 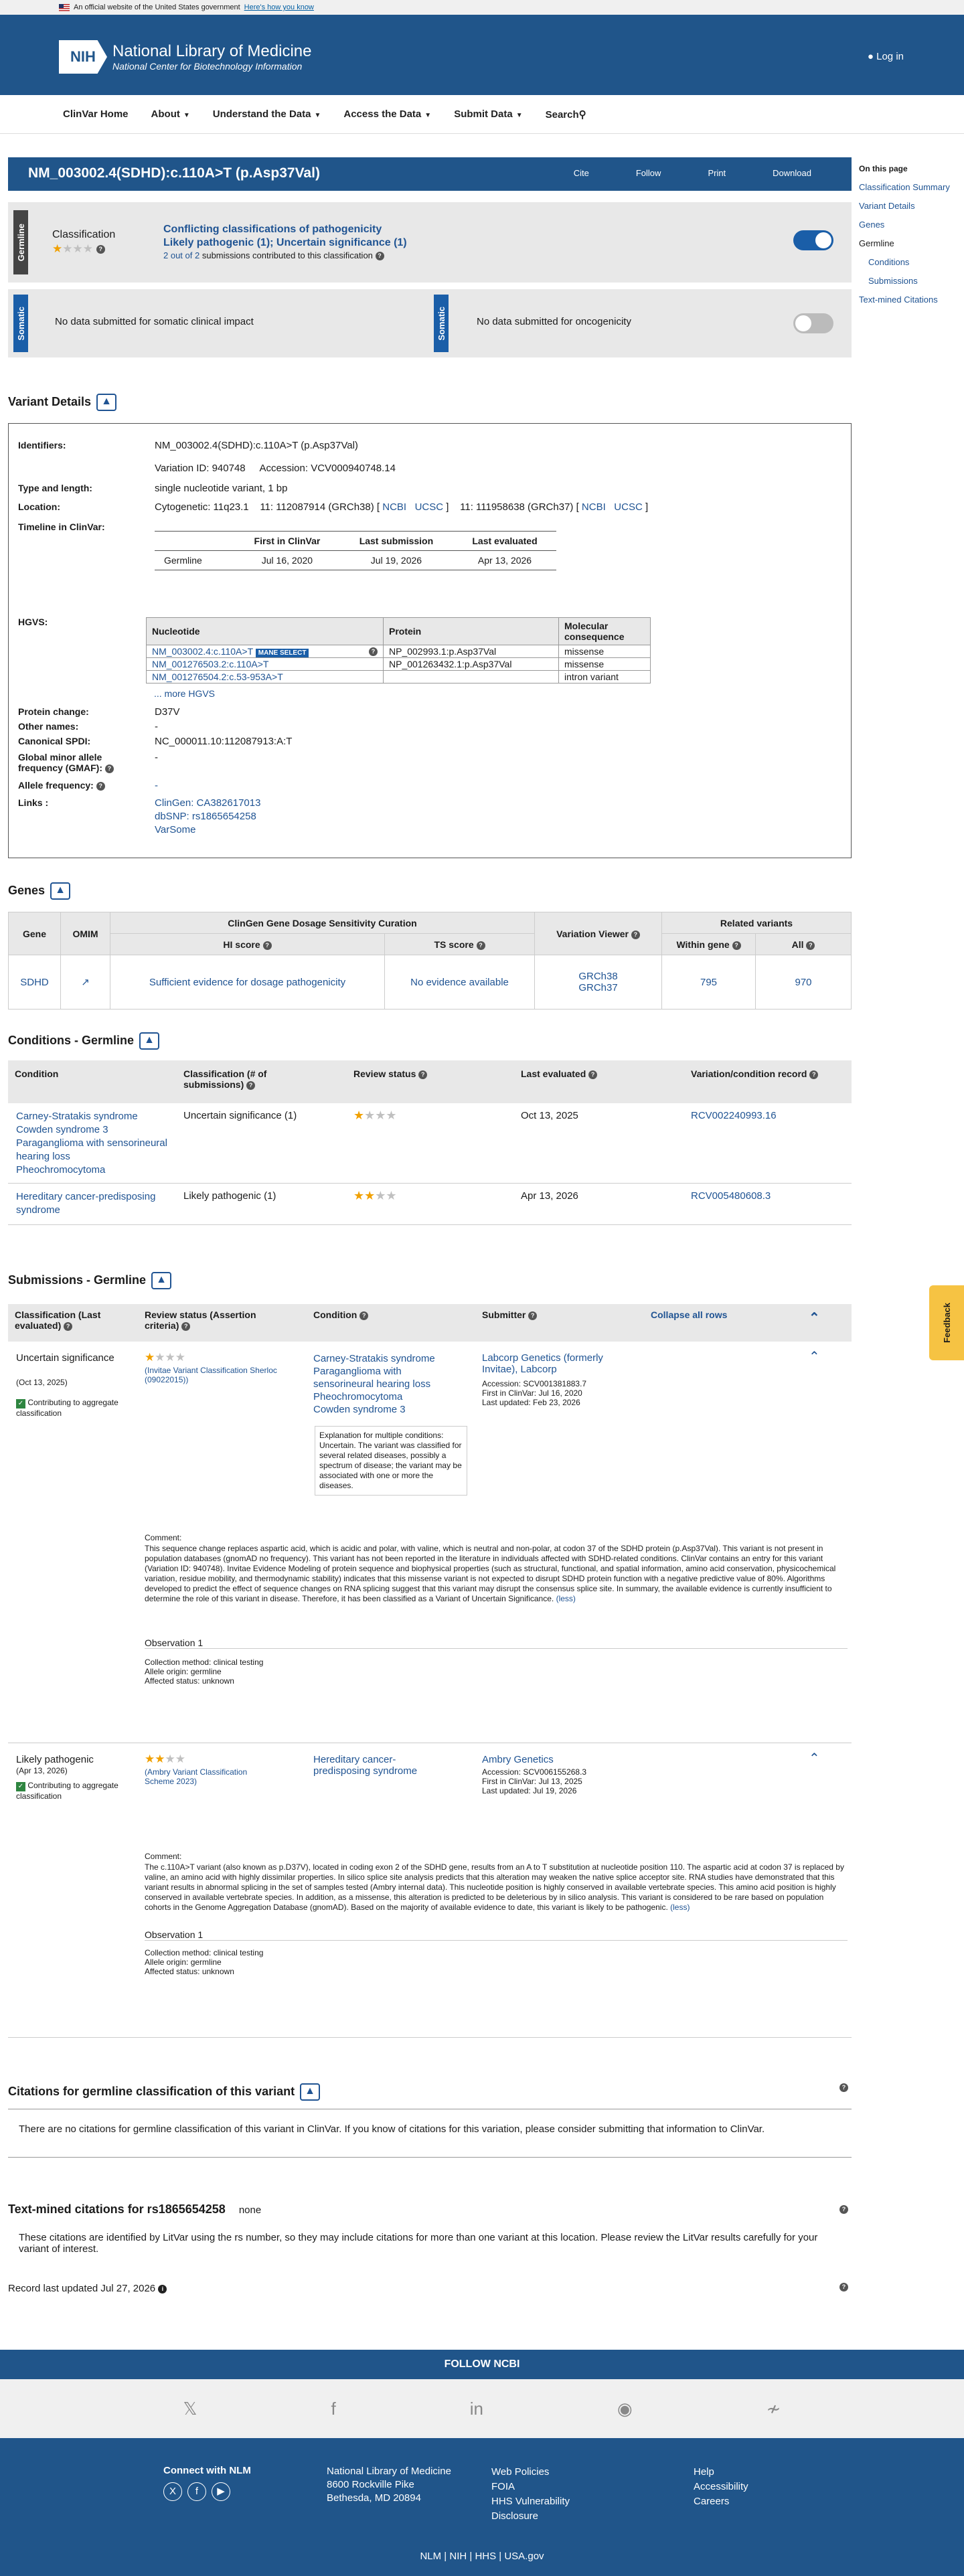 I want to click on print-button: Print, so click(x=717, y=173).